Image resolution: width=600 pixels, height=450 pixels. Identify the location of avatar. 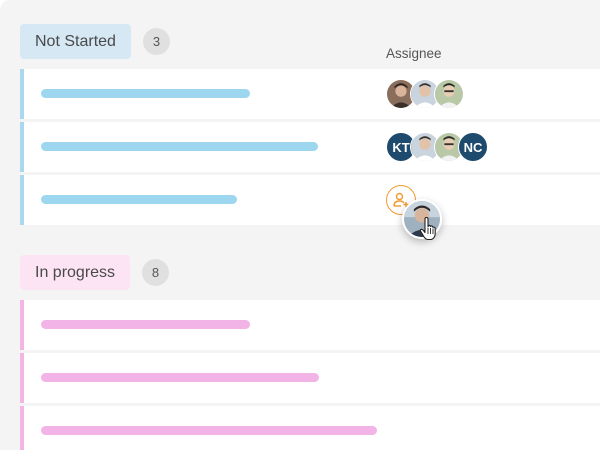
(449, 94).